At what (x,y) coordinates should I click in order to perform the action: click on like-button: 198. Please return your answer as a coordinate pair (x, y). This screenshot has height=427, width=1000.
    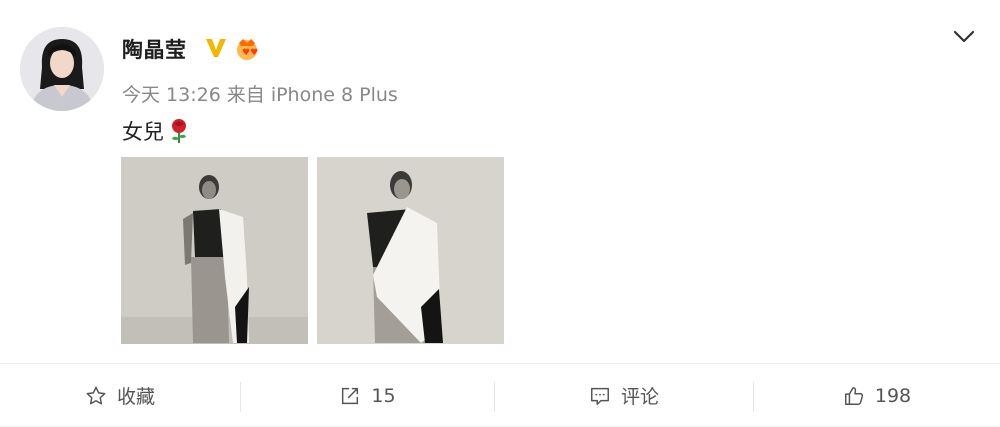
    Looking at the image, I should click on (877, 395).